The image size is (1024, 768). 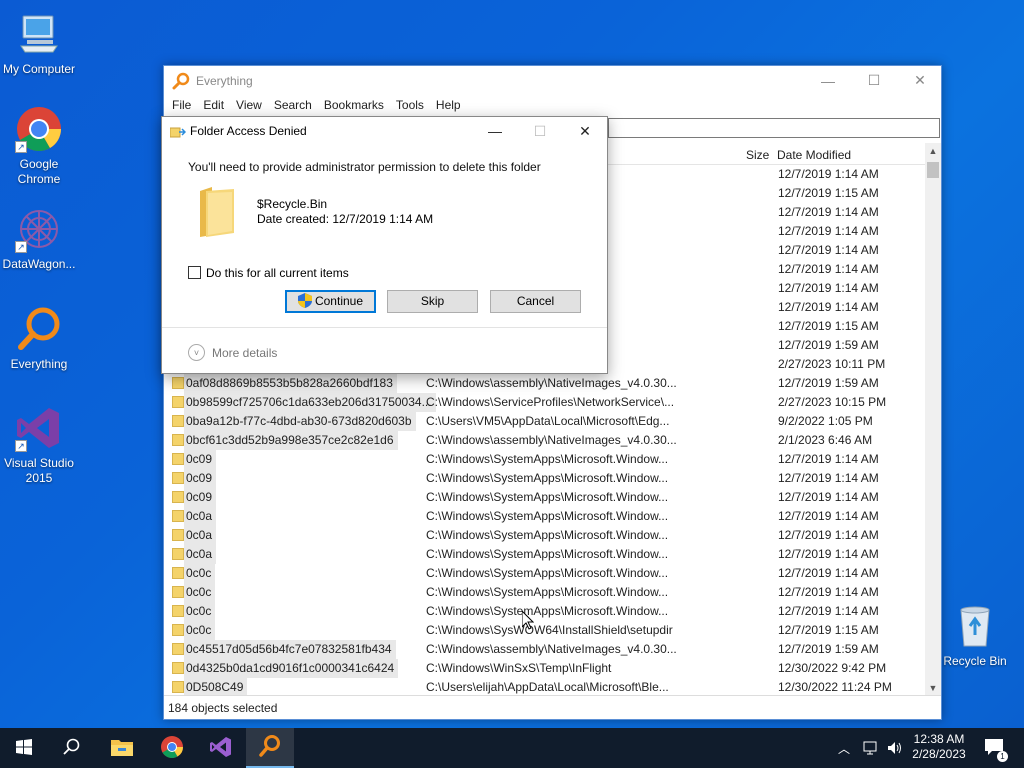 What do you see at coordinates (996, 748) in the screenshot?
I see `action-center-button: 1` at bounding box center [996, 748].